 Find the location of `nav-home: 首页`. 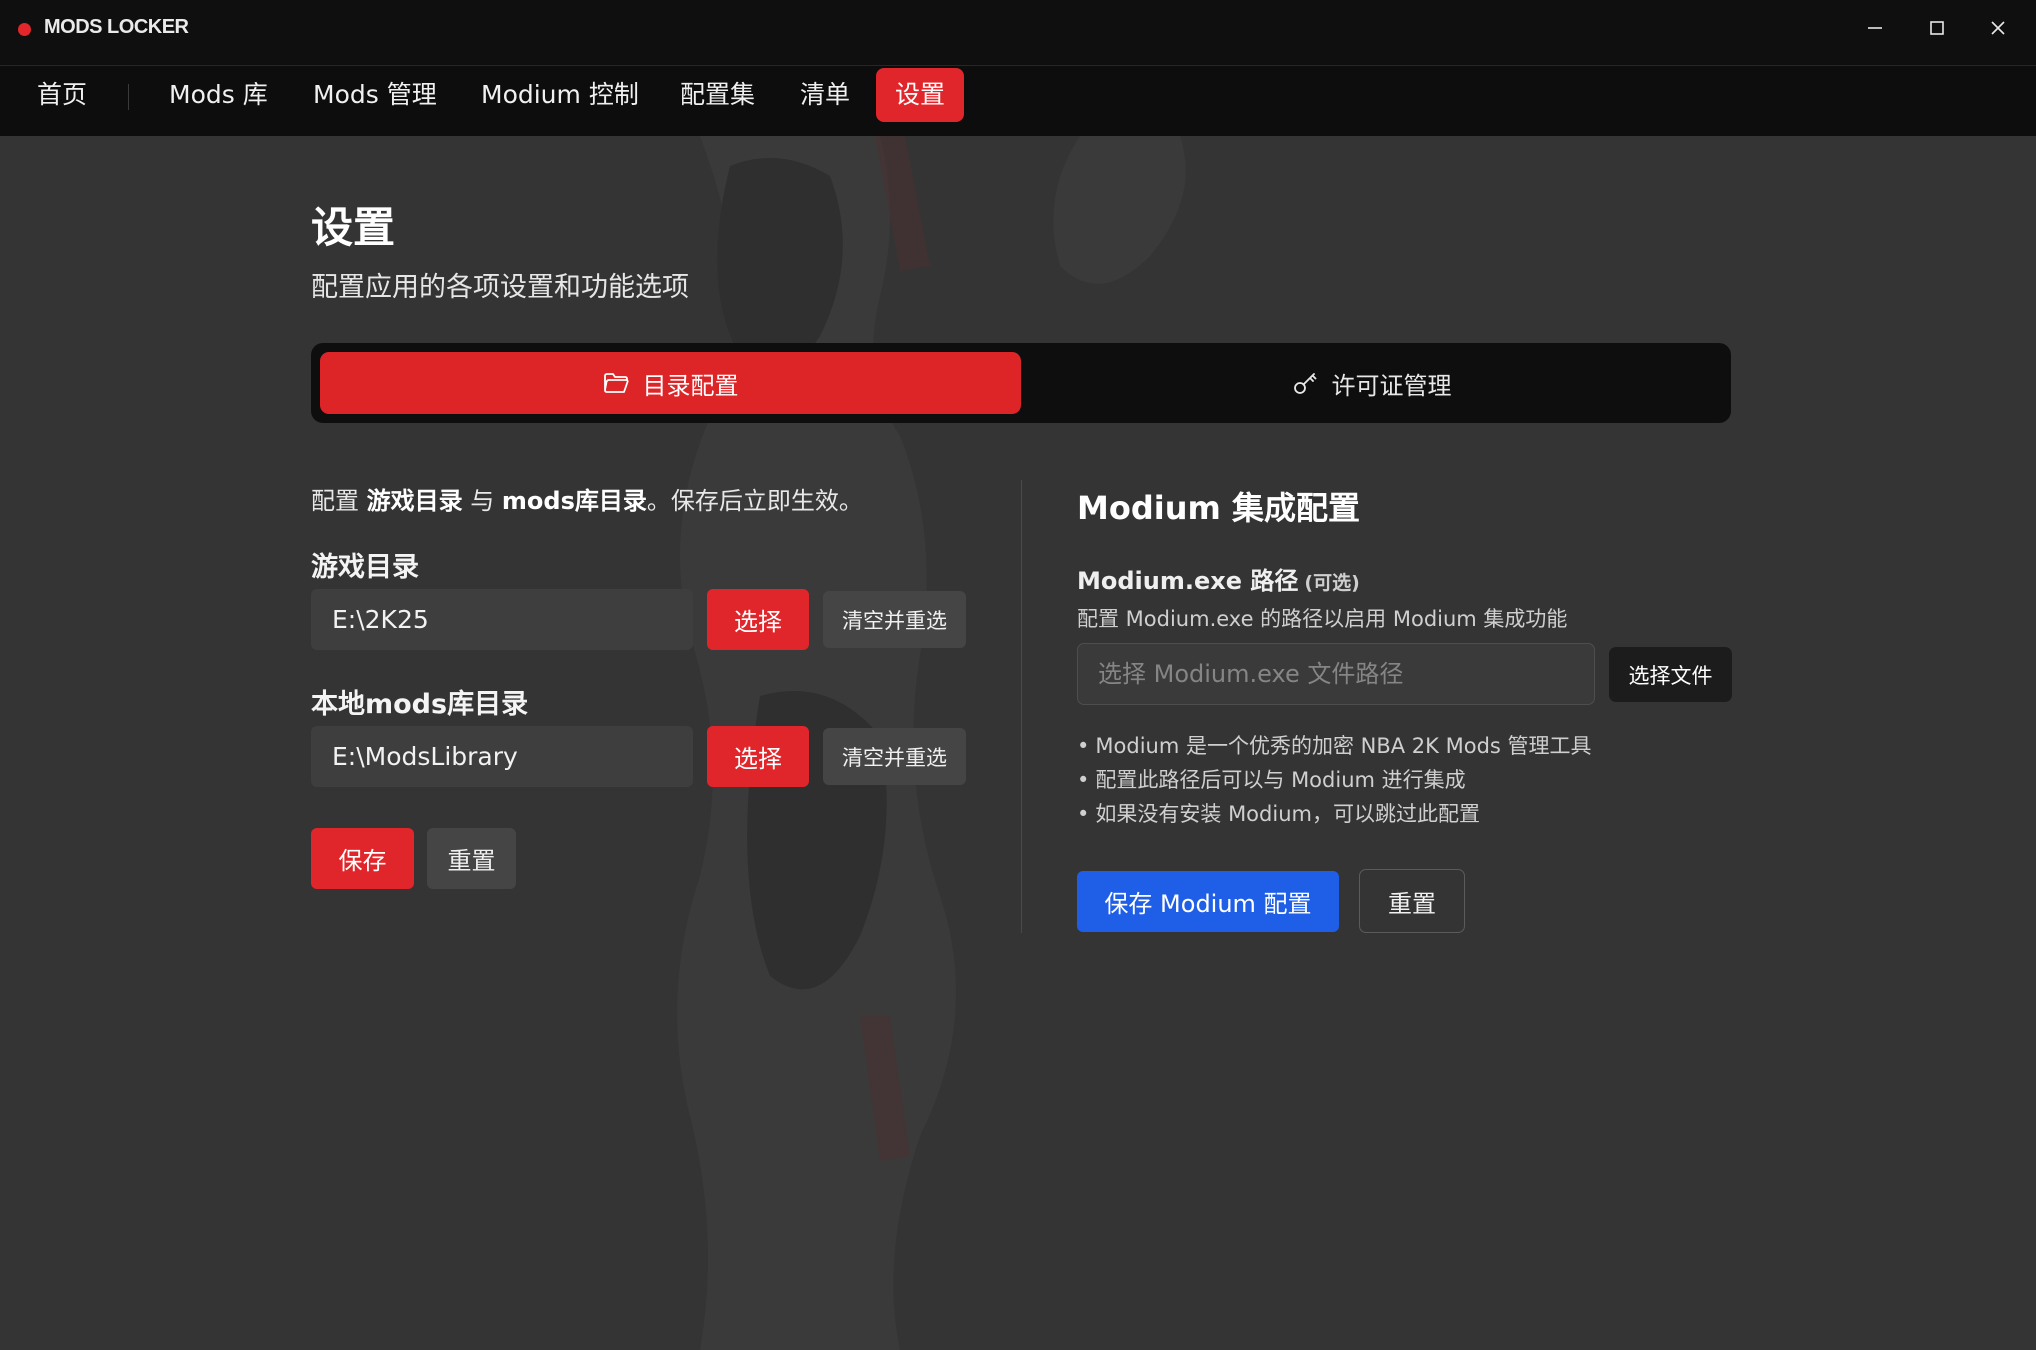

nav-home: 首页 is located at coordinates (62, 101).